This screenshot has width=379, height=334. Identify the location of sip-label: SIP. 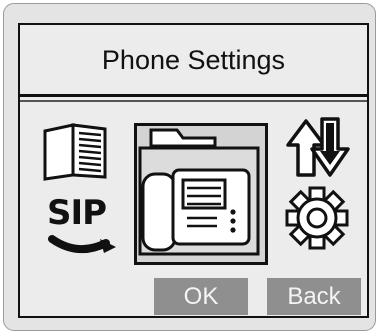
(77, 213).